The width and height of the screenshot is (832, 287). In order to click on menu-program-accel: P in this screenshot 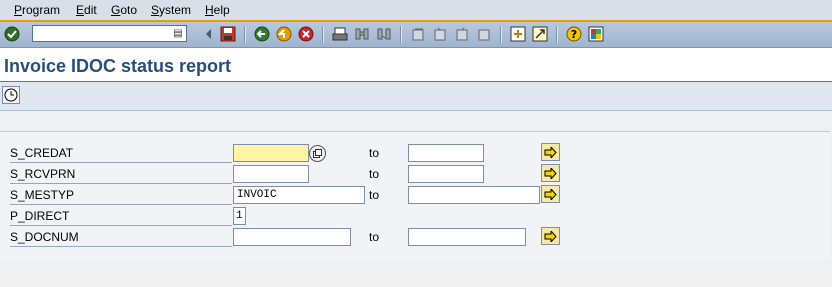, I will do `click(18, 10)`.